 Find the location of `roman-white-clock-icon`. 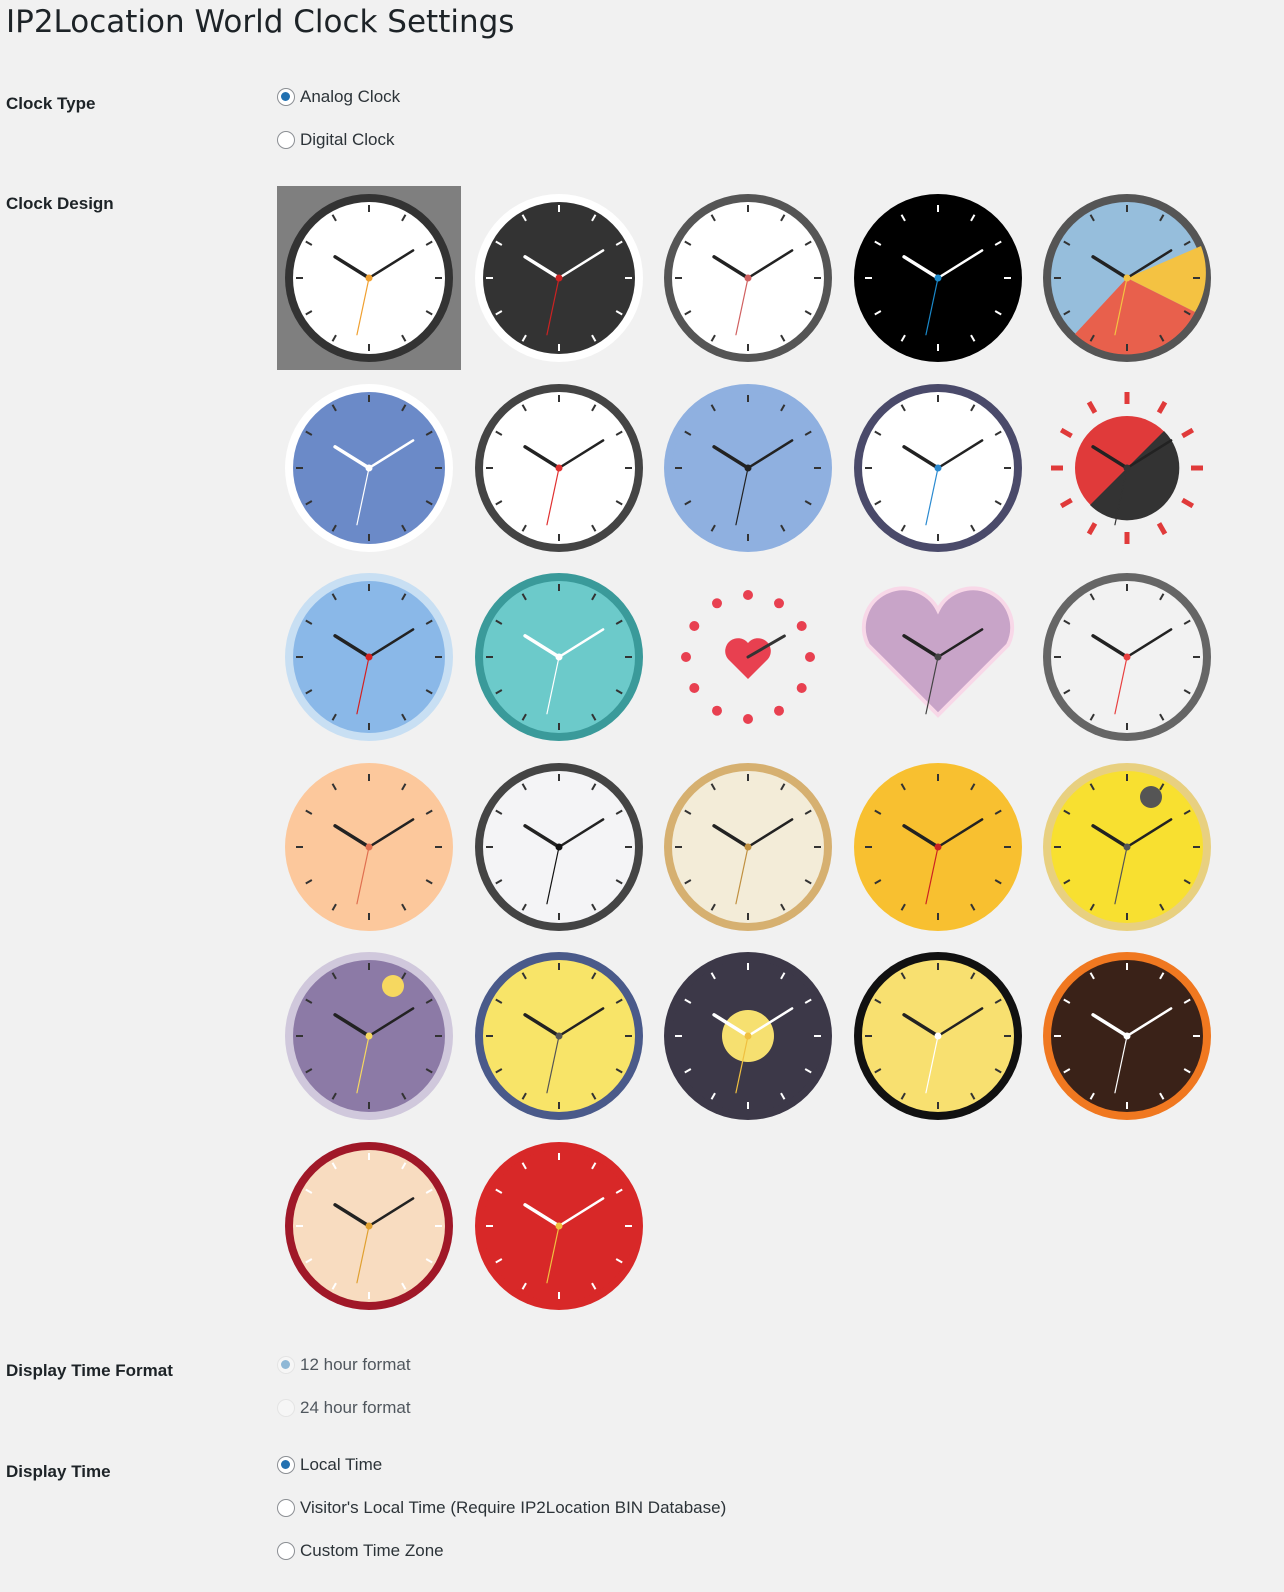

roman-white-clock-icon is located at coordinates (558, 846).